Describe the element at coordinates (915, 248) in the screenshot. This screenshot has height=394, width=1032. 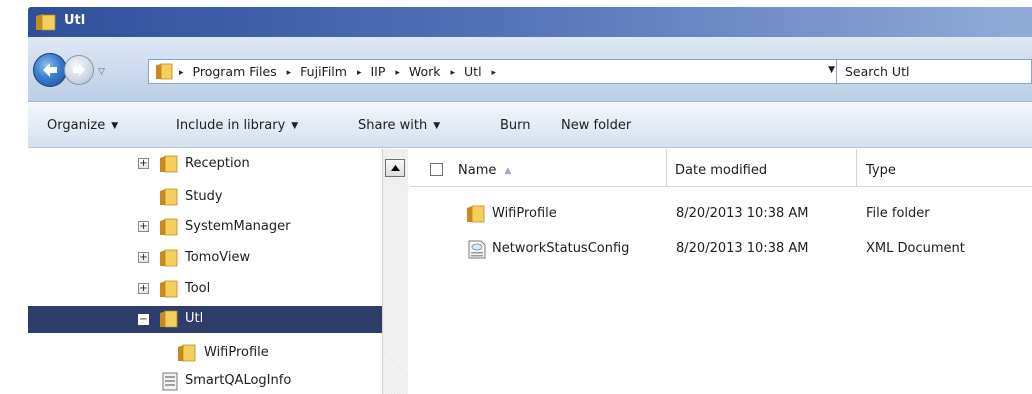
I see `file-type: XML Document` at that location.